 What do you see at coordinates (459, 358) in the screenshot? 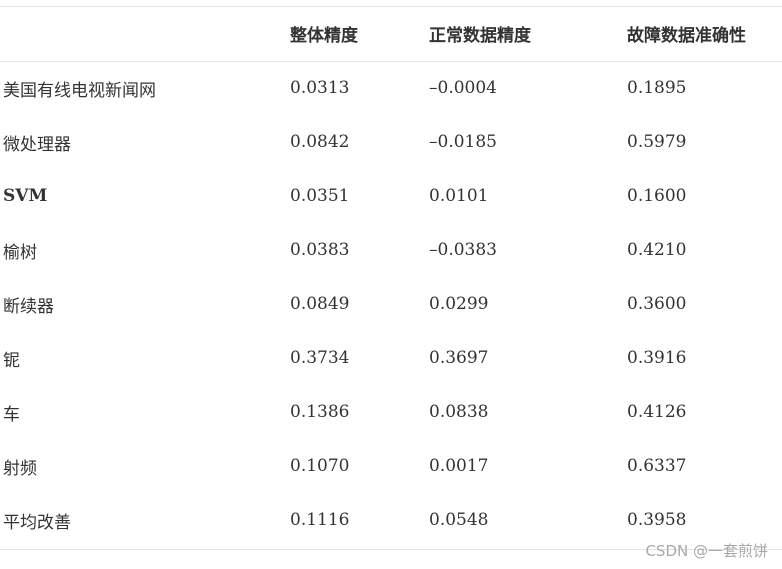
I see `cell-normal: 0.3697` at bounding box center [459, 358].